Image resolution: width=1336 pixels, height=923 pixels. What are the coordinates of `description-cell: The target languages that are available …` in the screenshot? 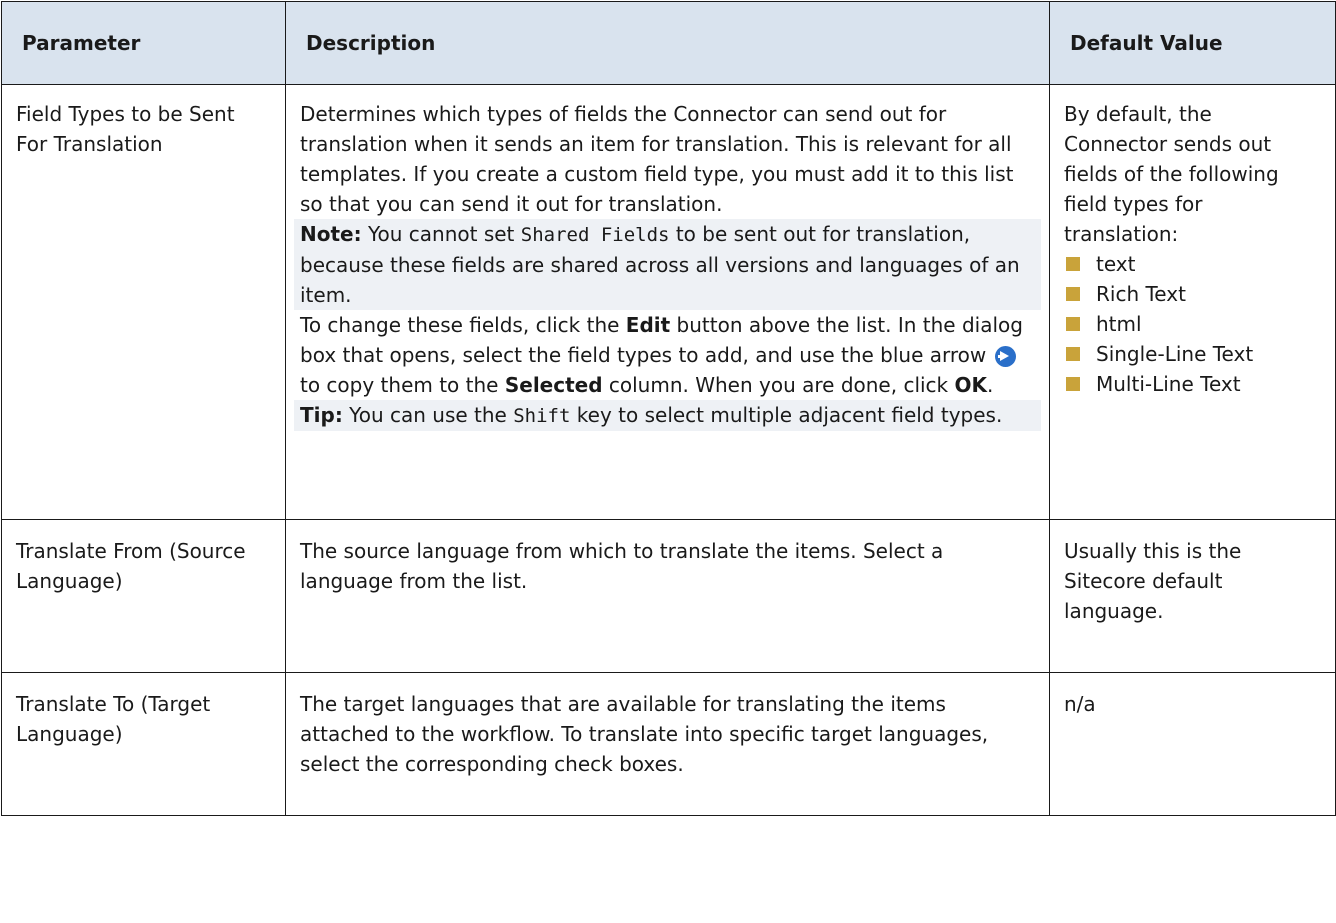 It's located at (667, 744).